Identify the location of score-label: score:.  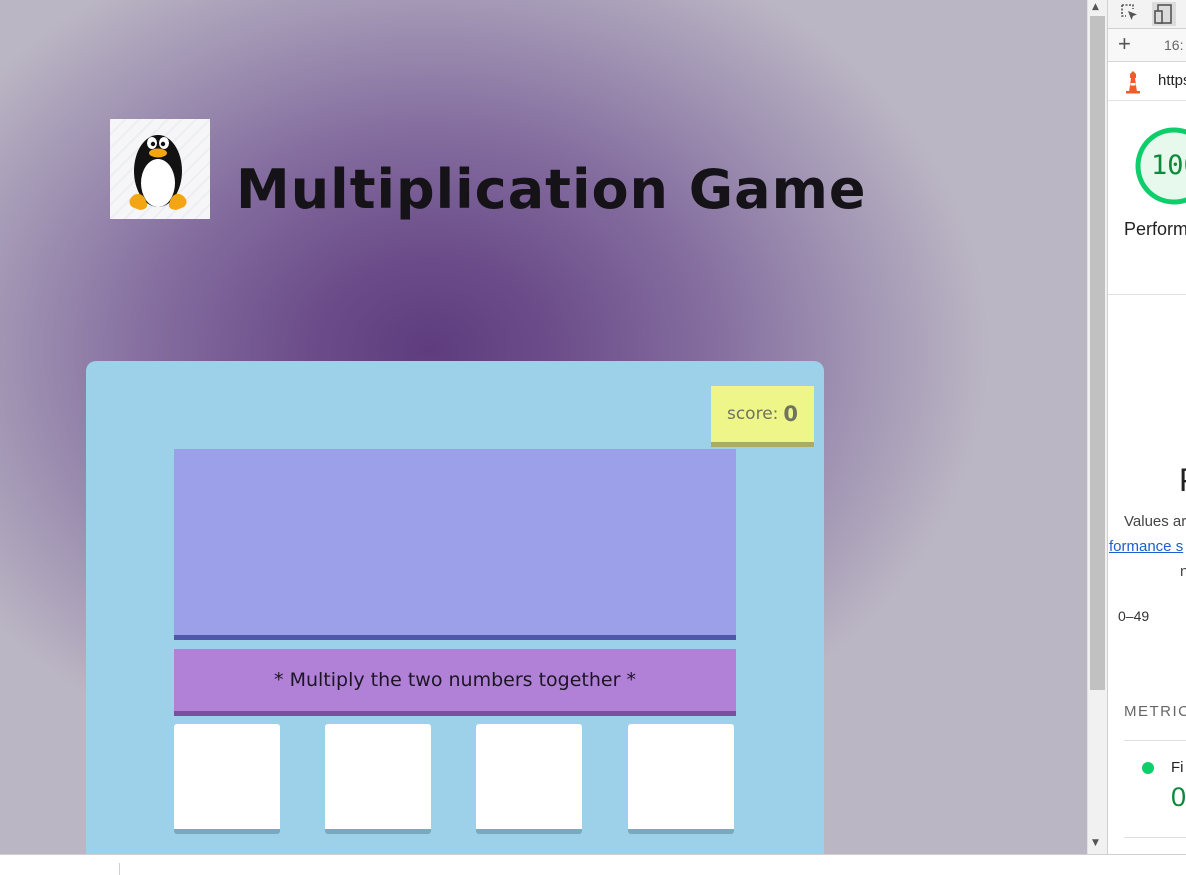
(752, 414).